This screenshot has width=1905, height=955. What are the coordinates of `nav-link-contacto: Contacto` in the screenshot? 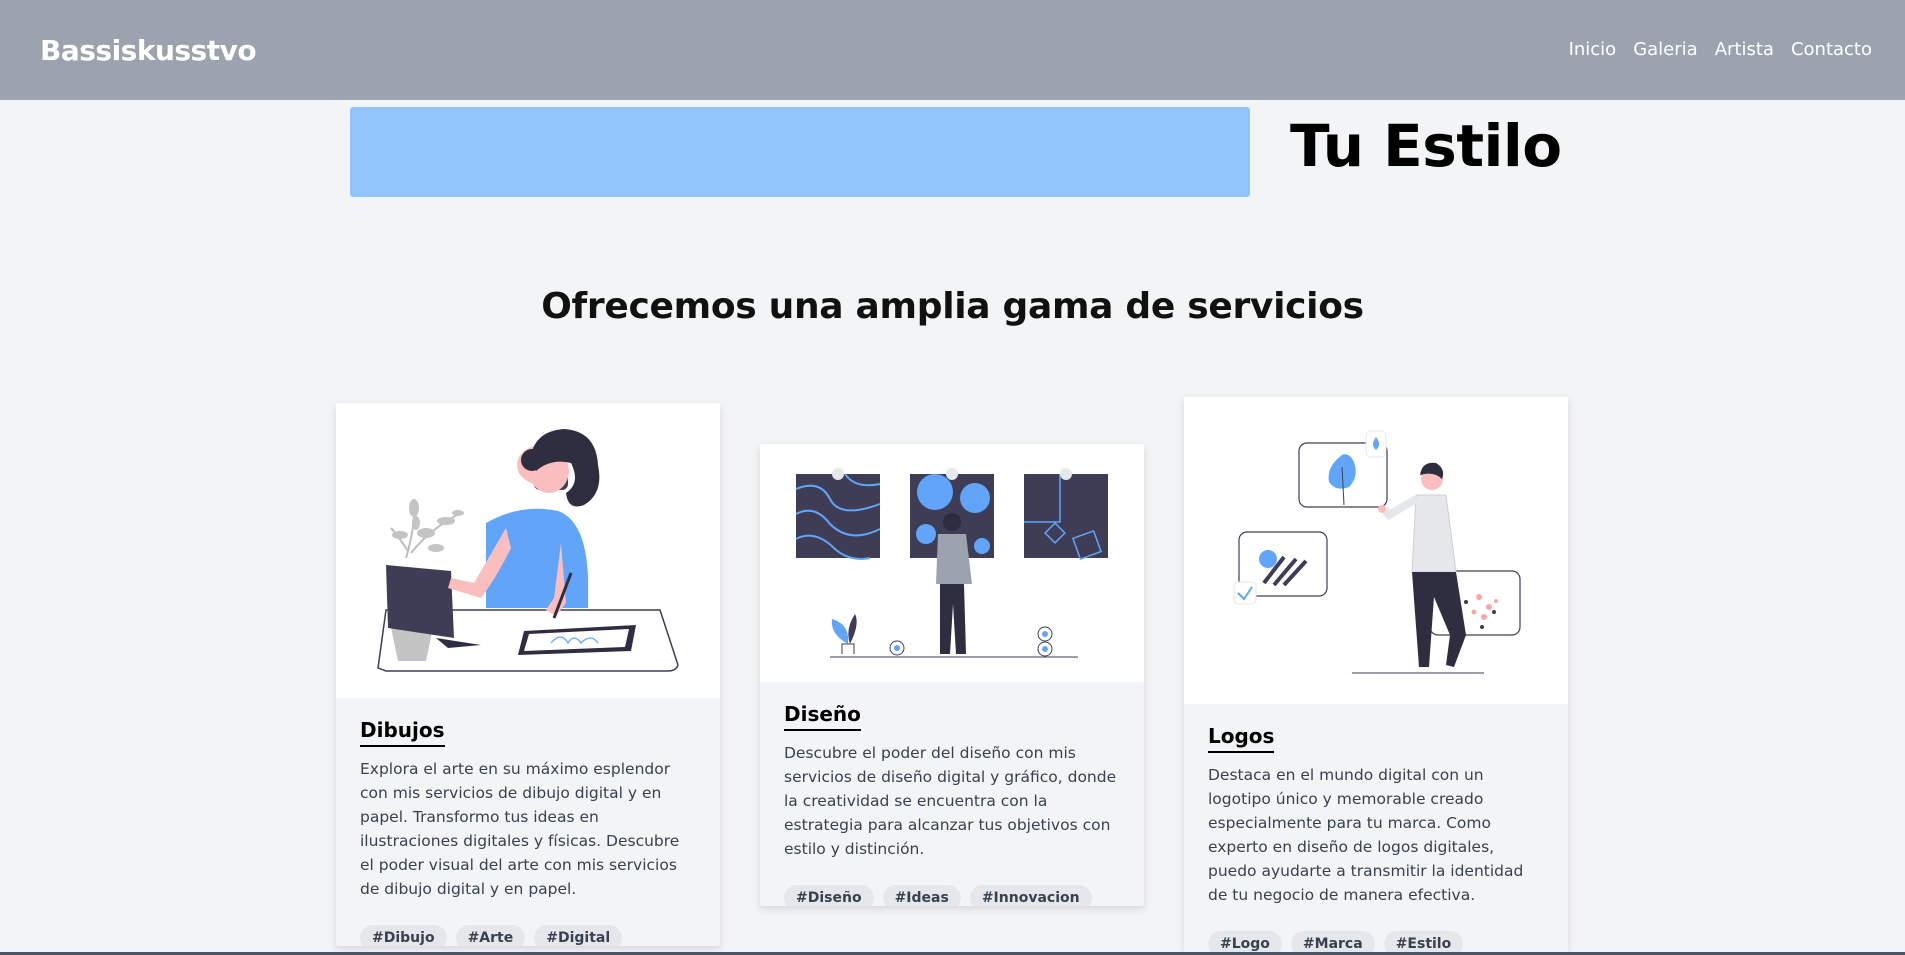 It's located at (1831, 49).